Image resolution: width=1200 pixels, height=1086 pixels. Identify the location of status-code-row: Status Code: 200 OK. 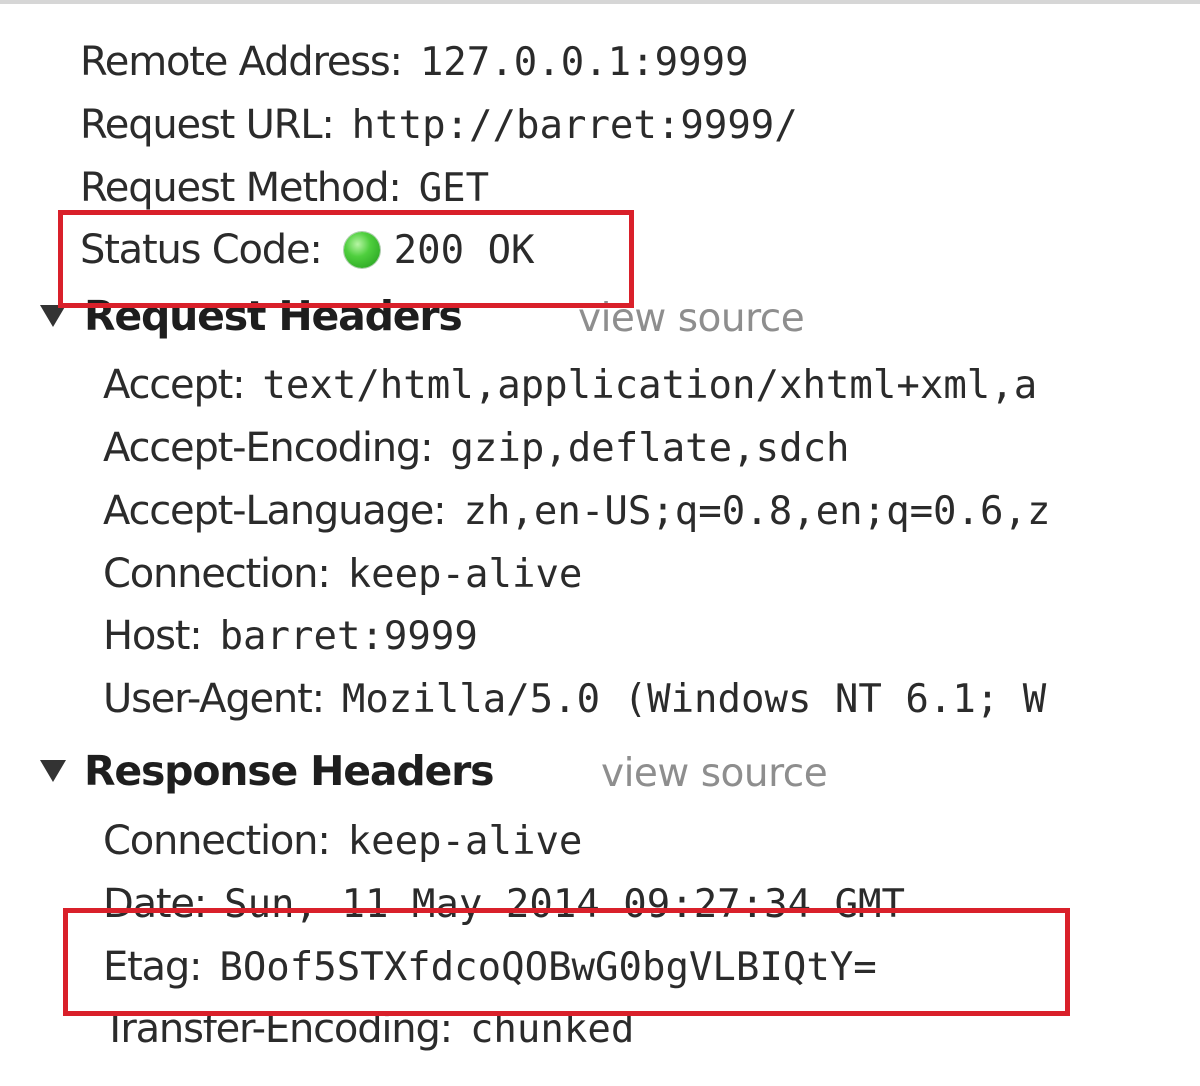
(307, 250).